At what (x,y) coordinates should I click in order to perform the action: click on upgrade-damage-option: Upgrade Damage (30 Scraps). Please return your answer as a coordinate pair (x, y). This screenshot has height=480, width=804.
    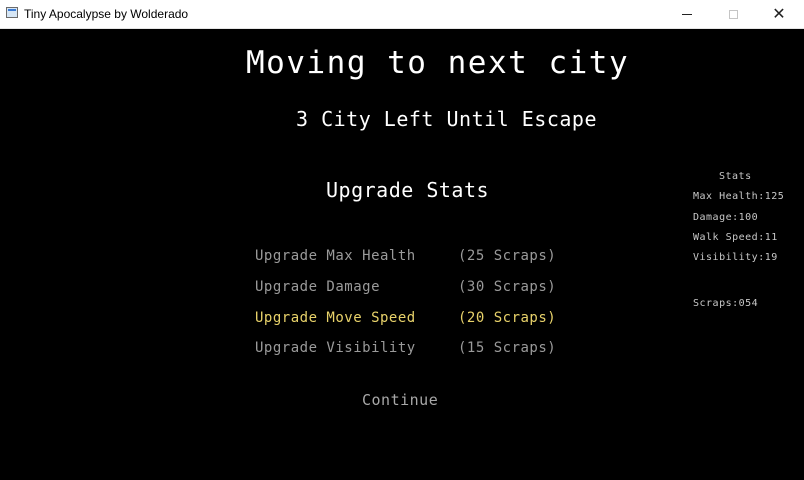
    Looking at the image, I should click on (415, 290).